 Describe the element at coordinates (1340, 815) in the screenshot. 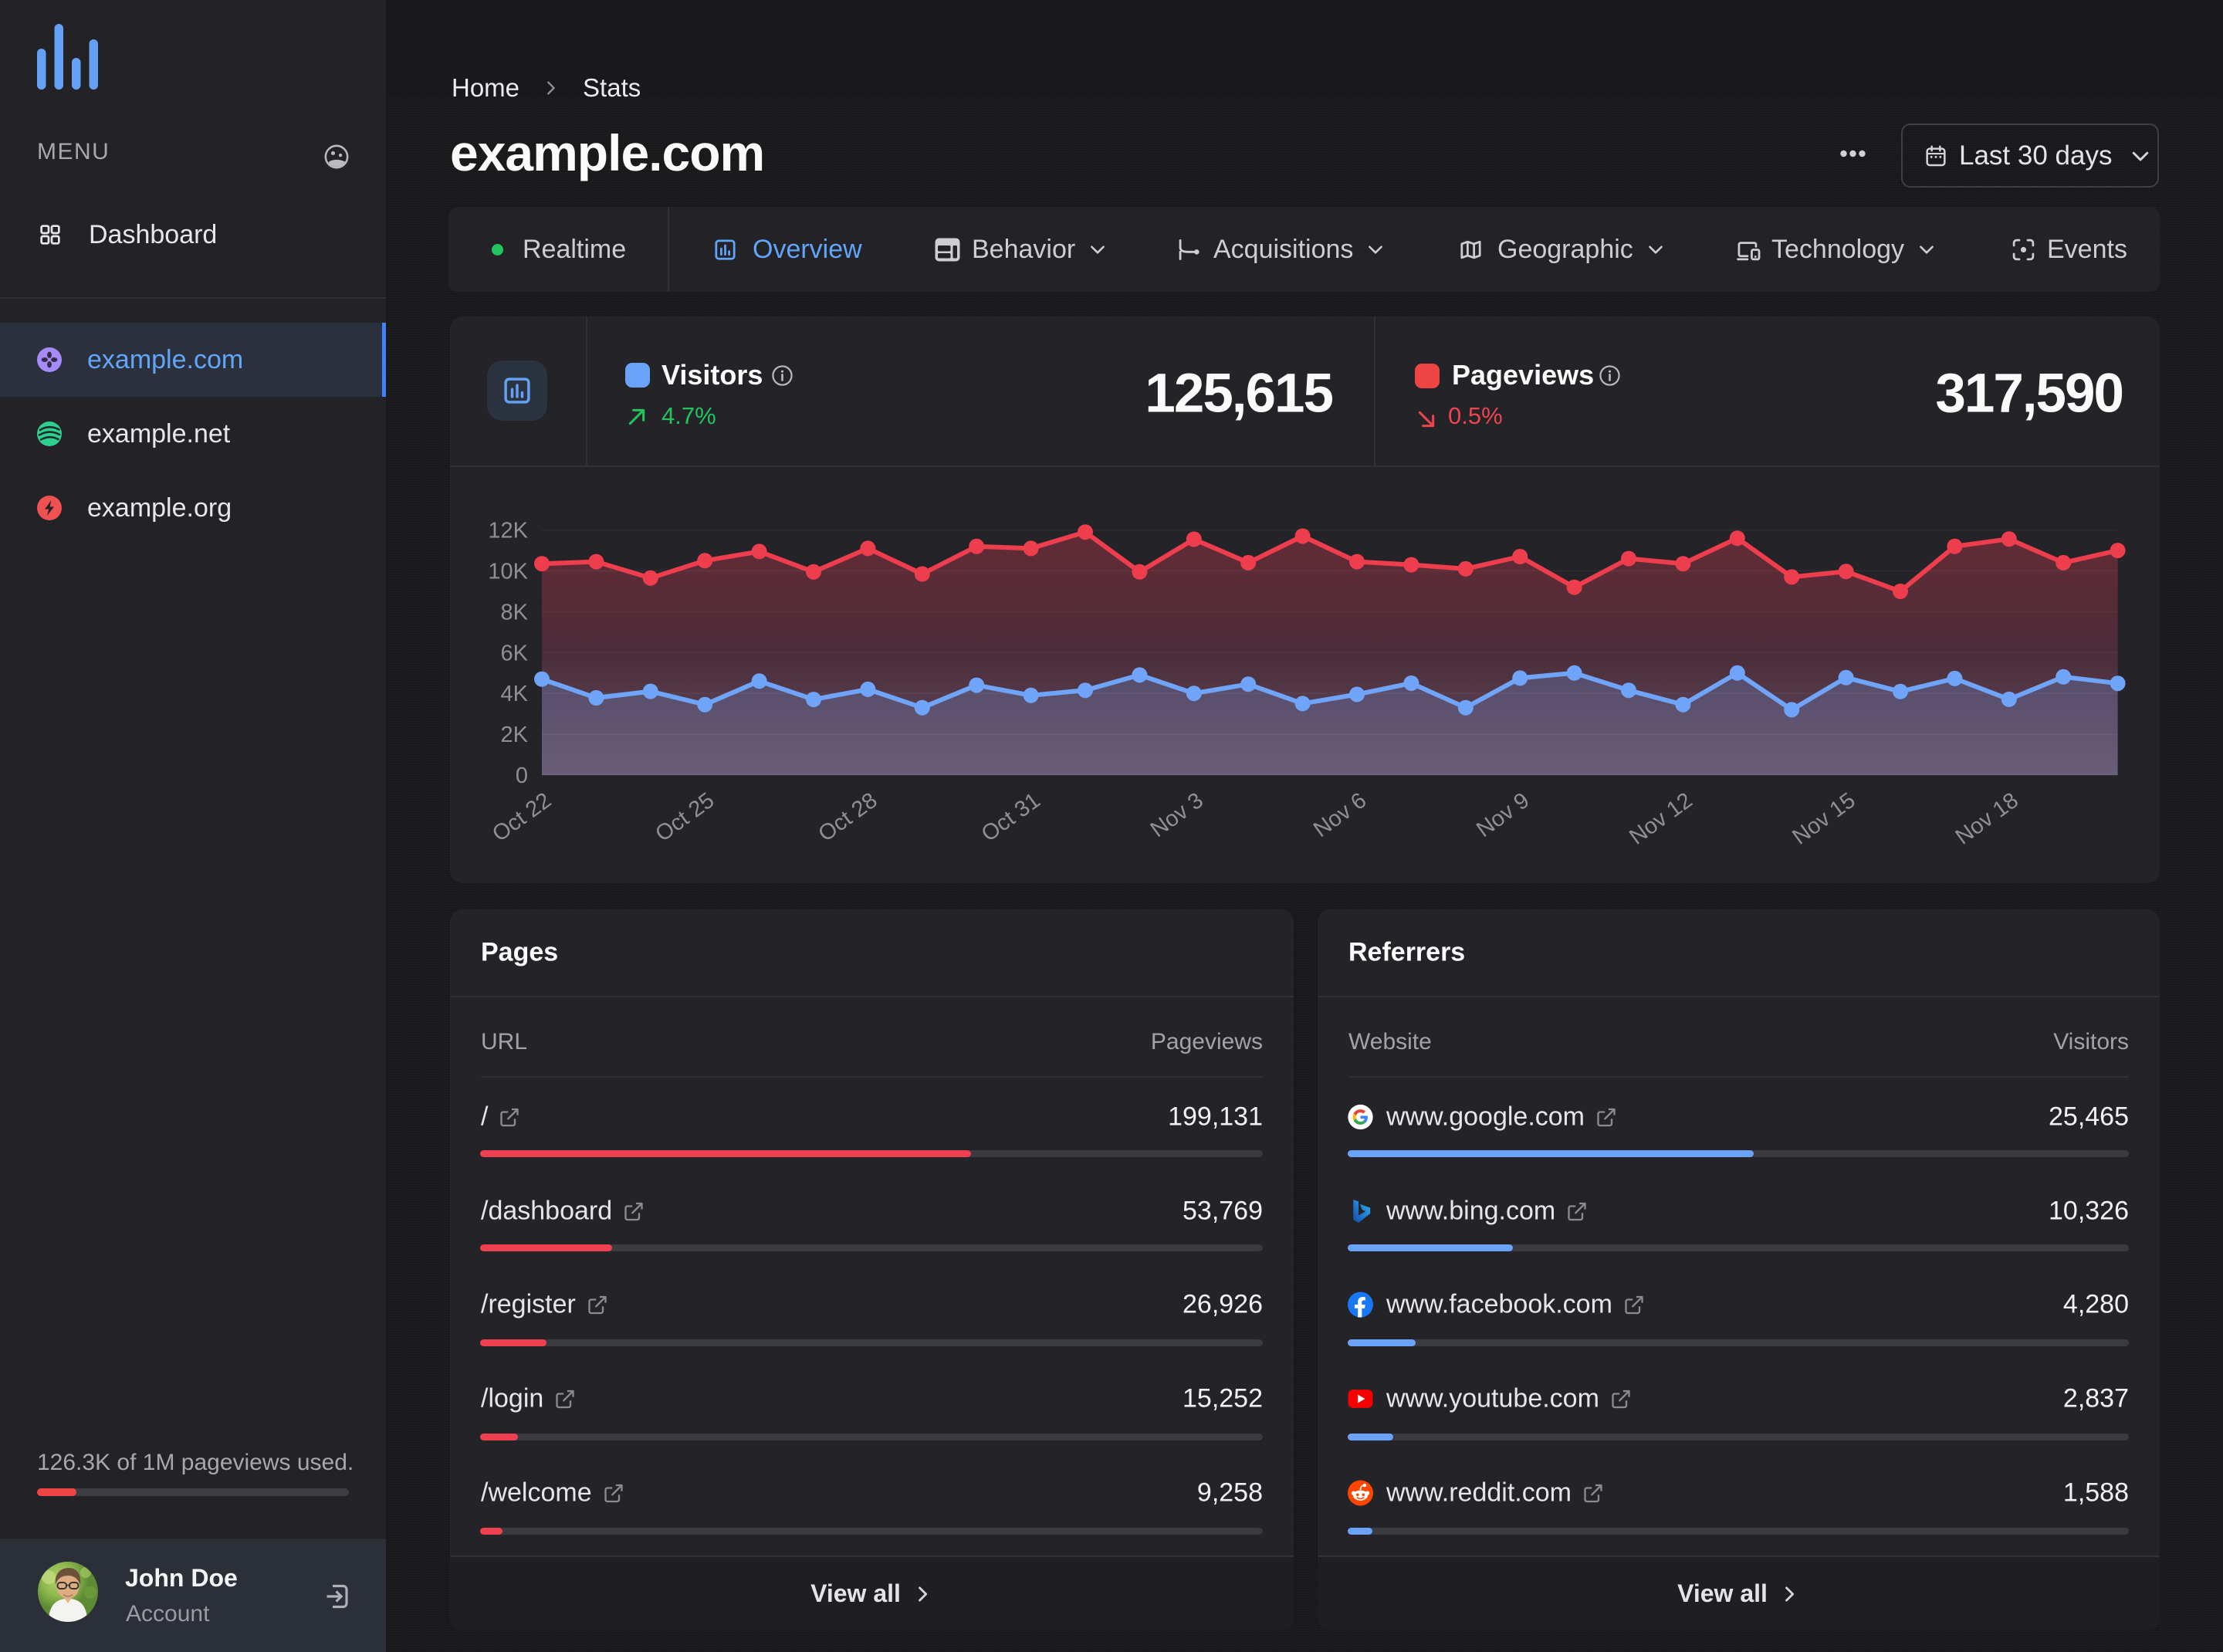

I see `svg-text: Nov 6` at that location.